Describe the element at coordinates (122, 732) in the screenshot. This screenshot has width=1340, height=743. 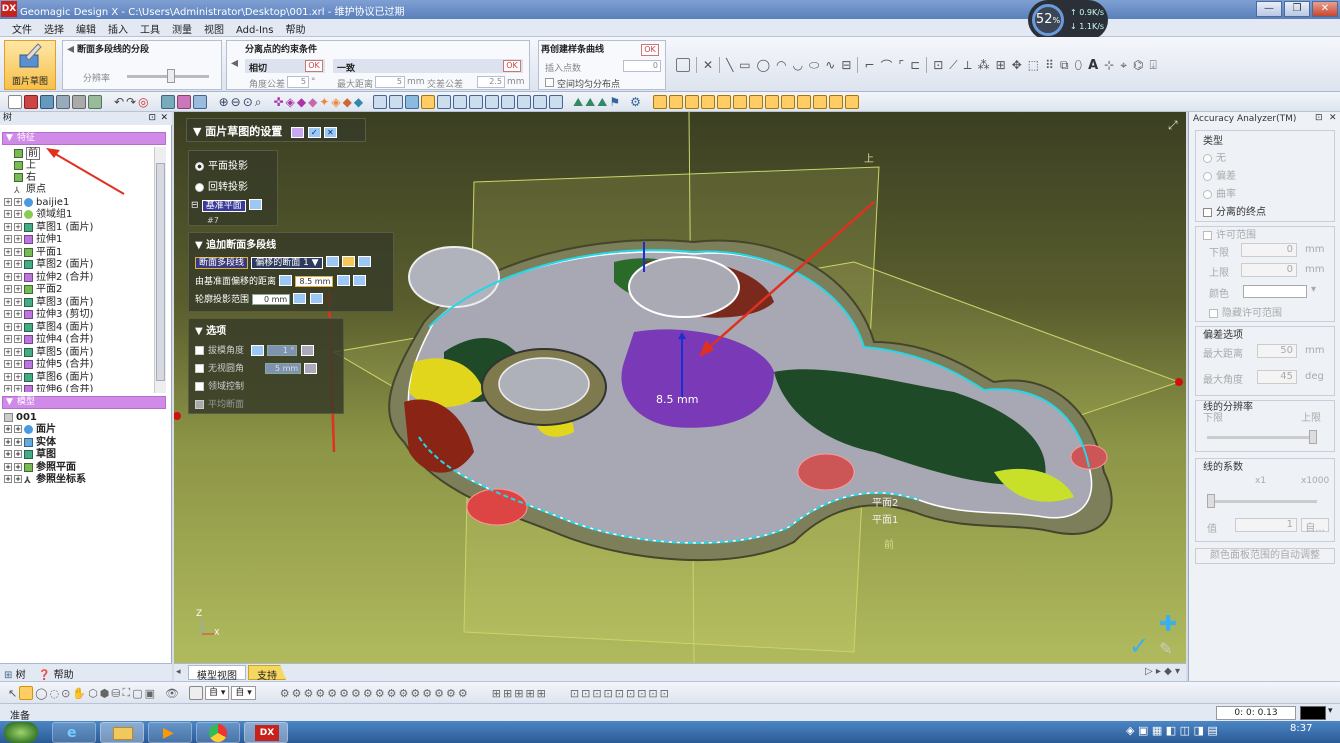
I see `taskbar-explorer` at that location.